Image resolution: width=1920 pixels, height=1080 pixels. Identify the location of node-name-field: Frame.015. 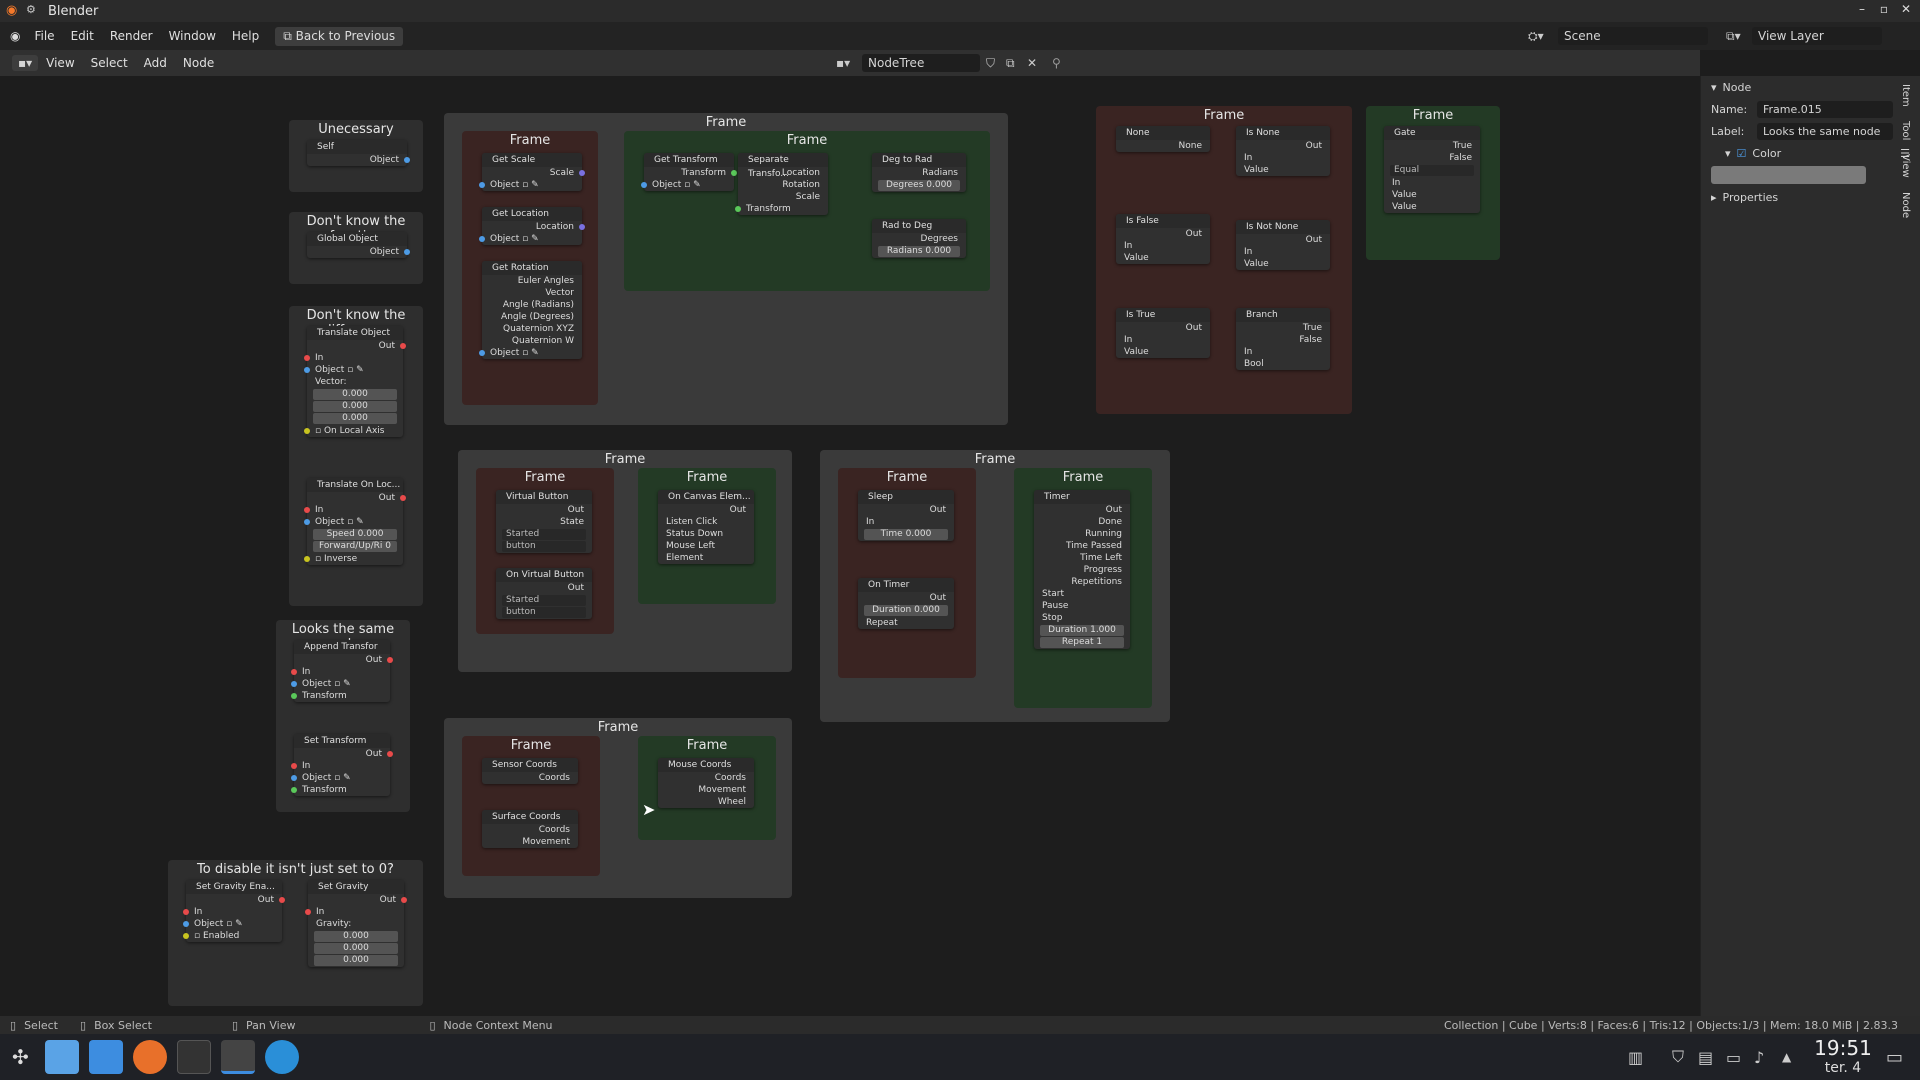
(1825, 109).